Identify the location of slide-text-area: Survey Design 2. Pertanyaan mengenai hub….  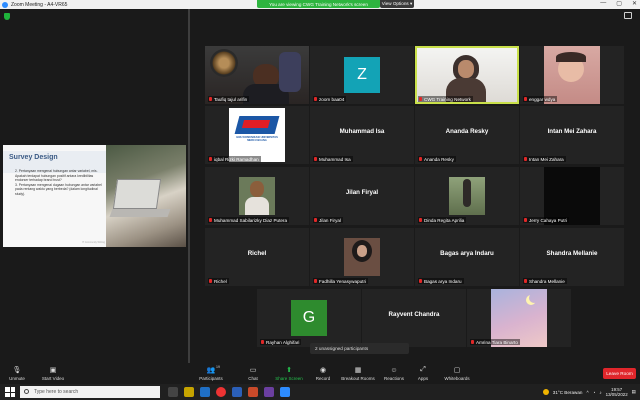
(54, 196).